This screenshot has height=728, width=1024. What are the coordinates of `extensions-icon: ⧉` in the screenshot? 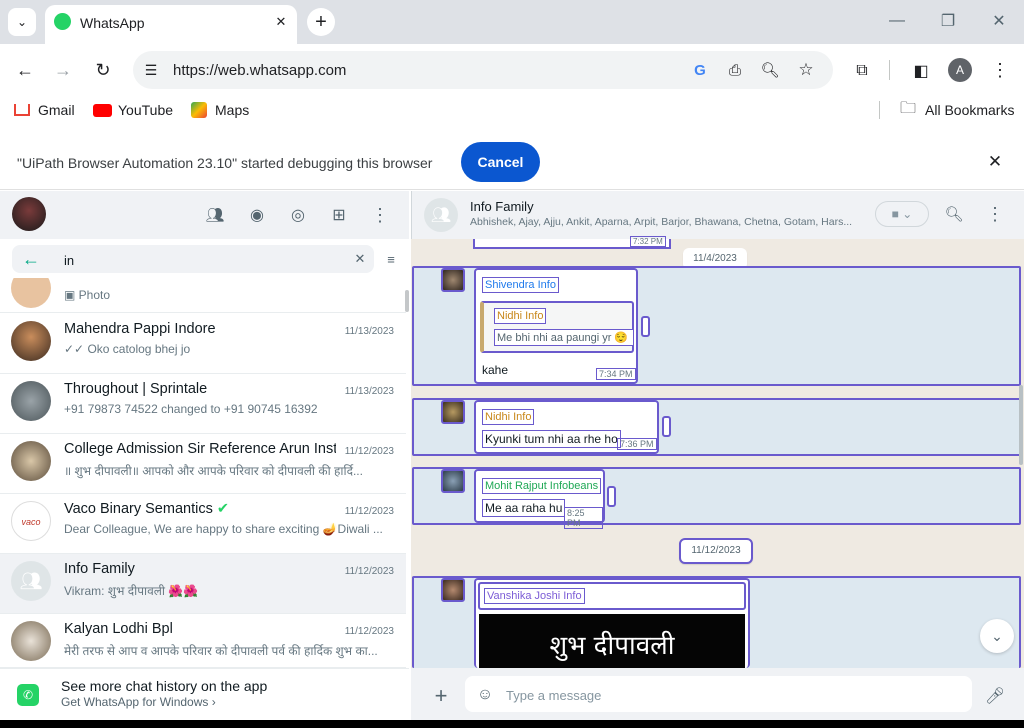 It's located at (862, 71).